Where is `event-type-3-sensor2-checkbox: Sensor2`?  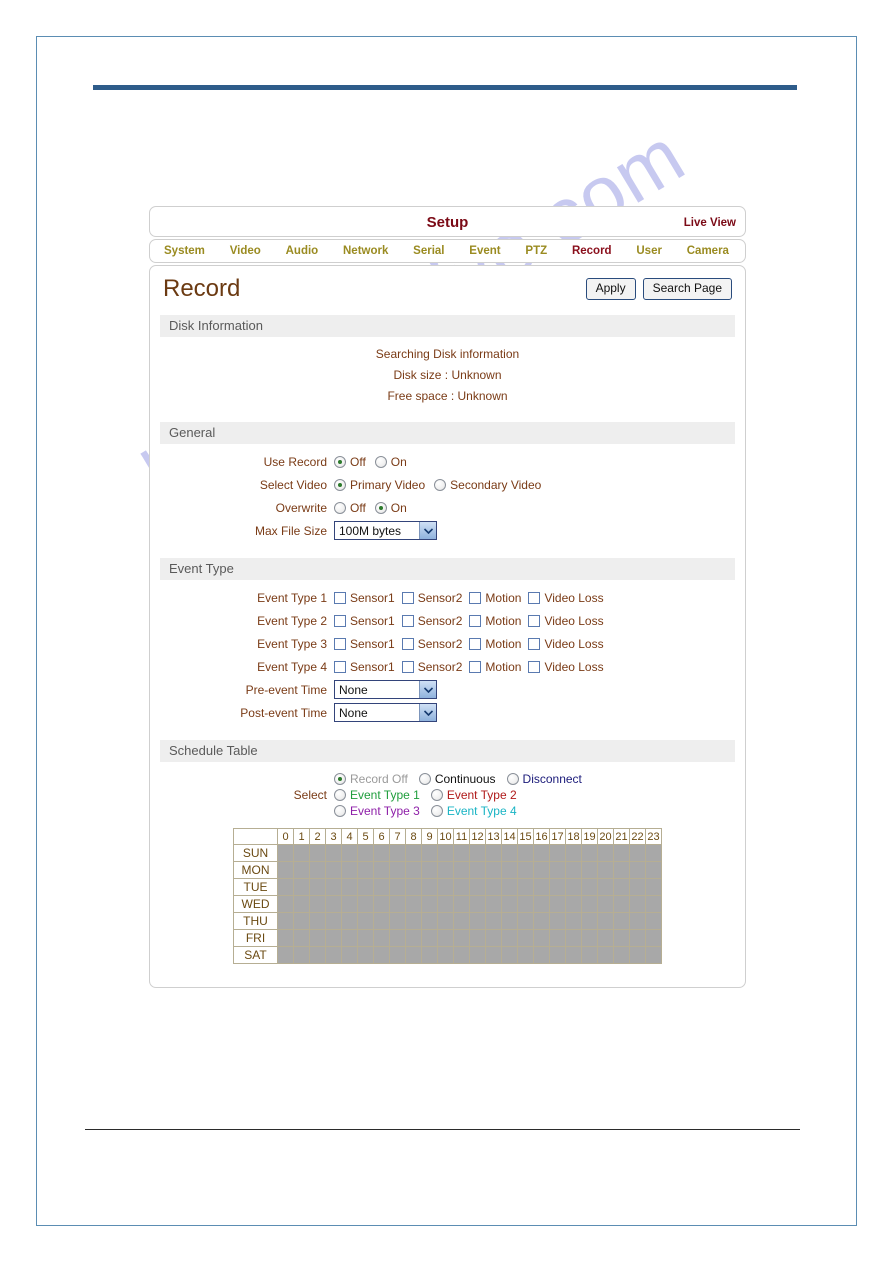 event-type-3-sensor2-checkbox: Sensor2 is located at coordinates (431, 644).